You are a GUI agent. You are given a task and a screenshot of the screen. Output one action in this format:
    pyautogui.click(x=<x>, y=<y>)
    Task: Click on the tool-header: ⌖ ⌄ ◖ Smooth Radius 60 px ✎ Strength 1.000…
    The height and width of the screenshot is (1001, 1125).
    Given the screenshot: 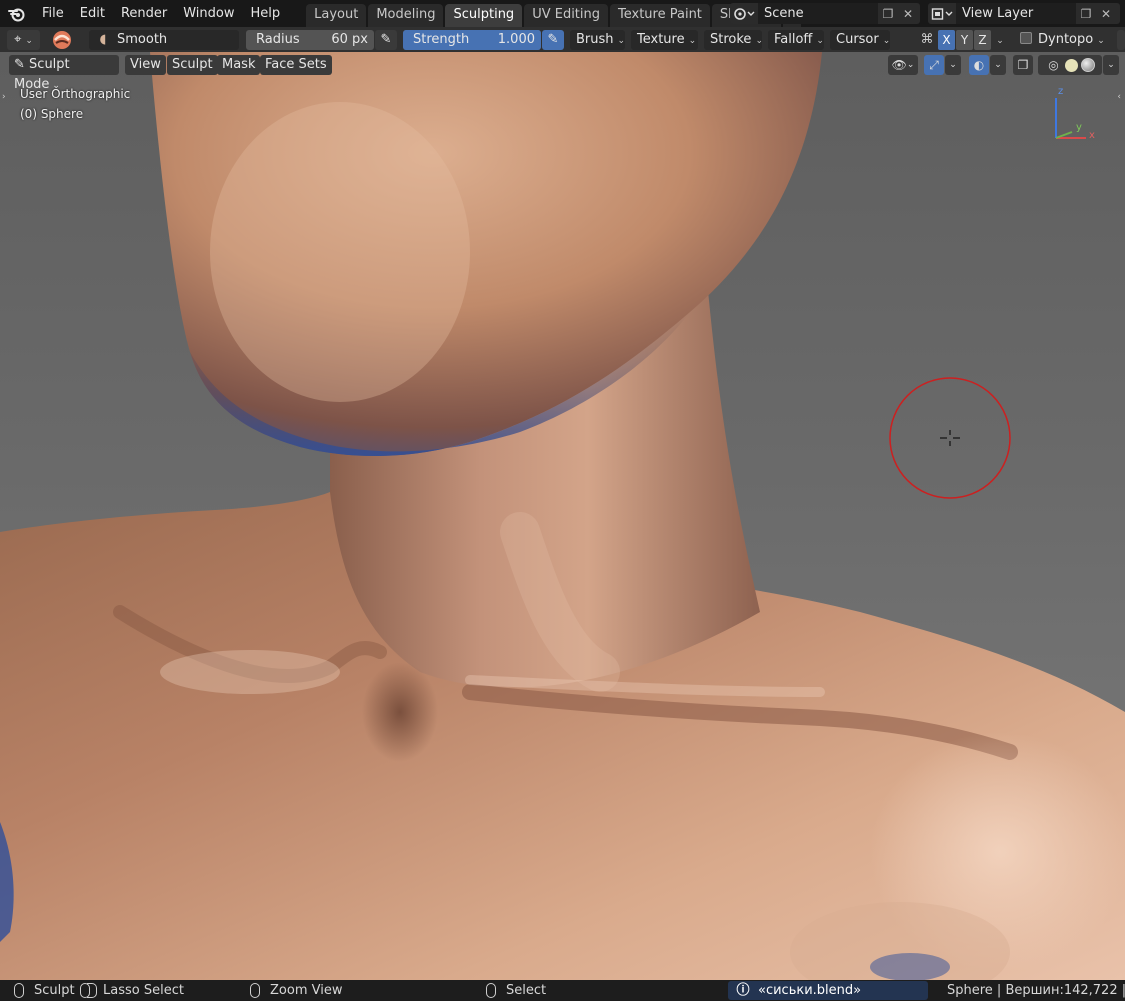 What is the action you would take?
    pyautogui.click(x=562, y=39)
    